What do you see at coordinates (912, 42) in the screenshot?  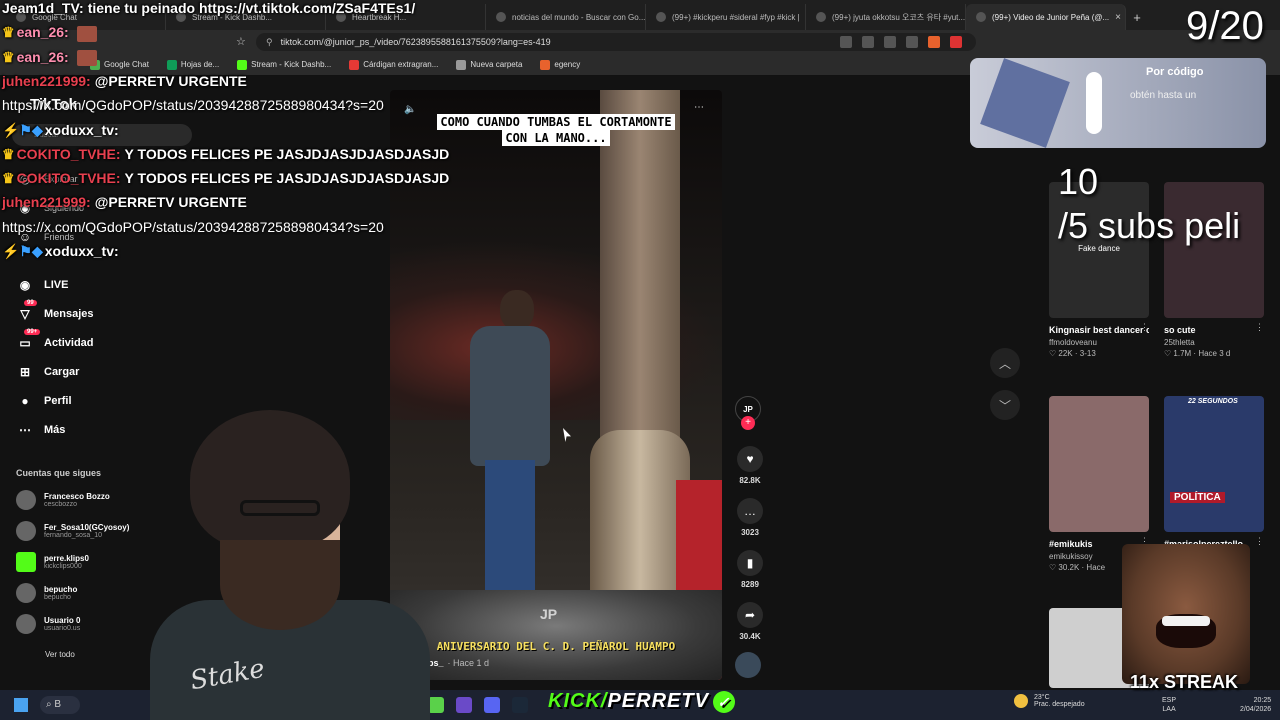 I see `share-icon` at bounding box center [912, 42].